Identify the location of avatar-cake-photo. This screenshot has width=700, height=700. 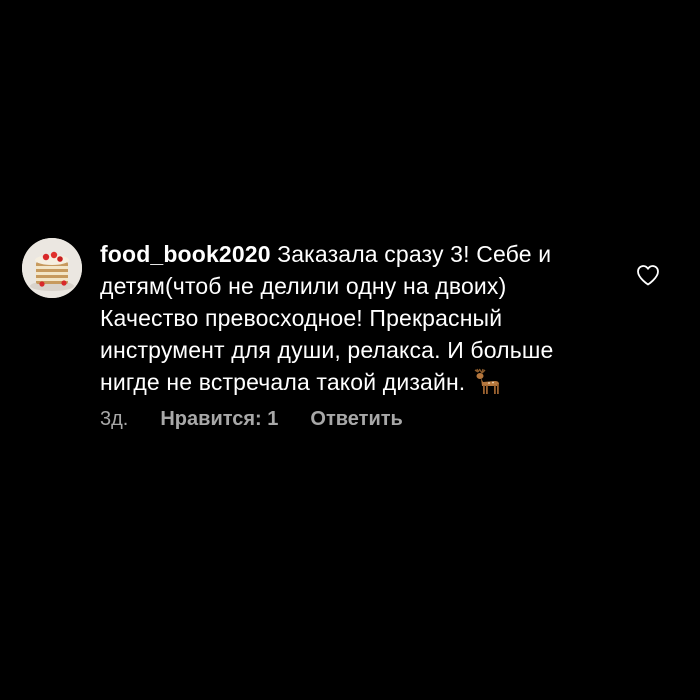
(52, 268).